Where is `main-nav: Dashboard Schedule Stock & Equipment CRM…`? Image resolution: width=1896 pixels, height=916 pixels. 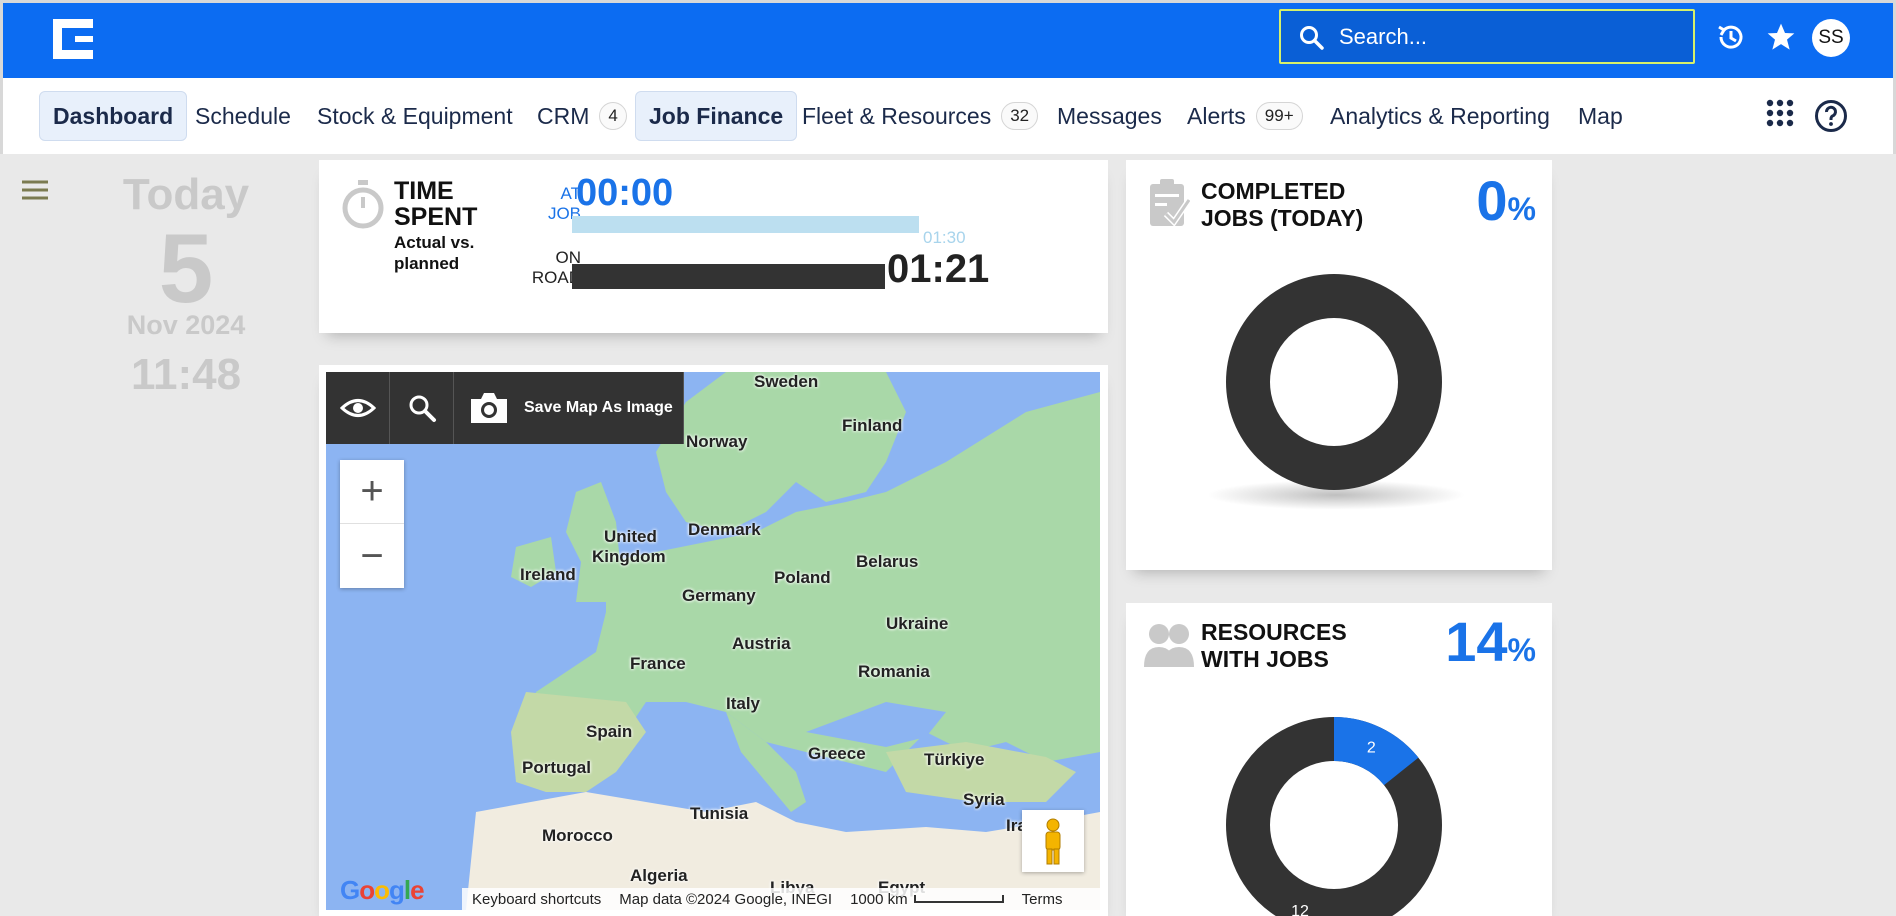
main-nav: Dashboard Schedule Stock & Equipment CRM… is located at coordinates (948, 116).